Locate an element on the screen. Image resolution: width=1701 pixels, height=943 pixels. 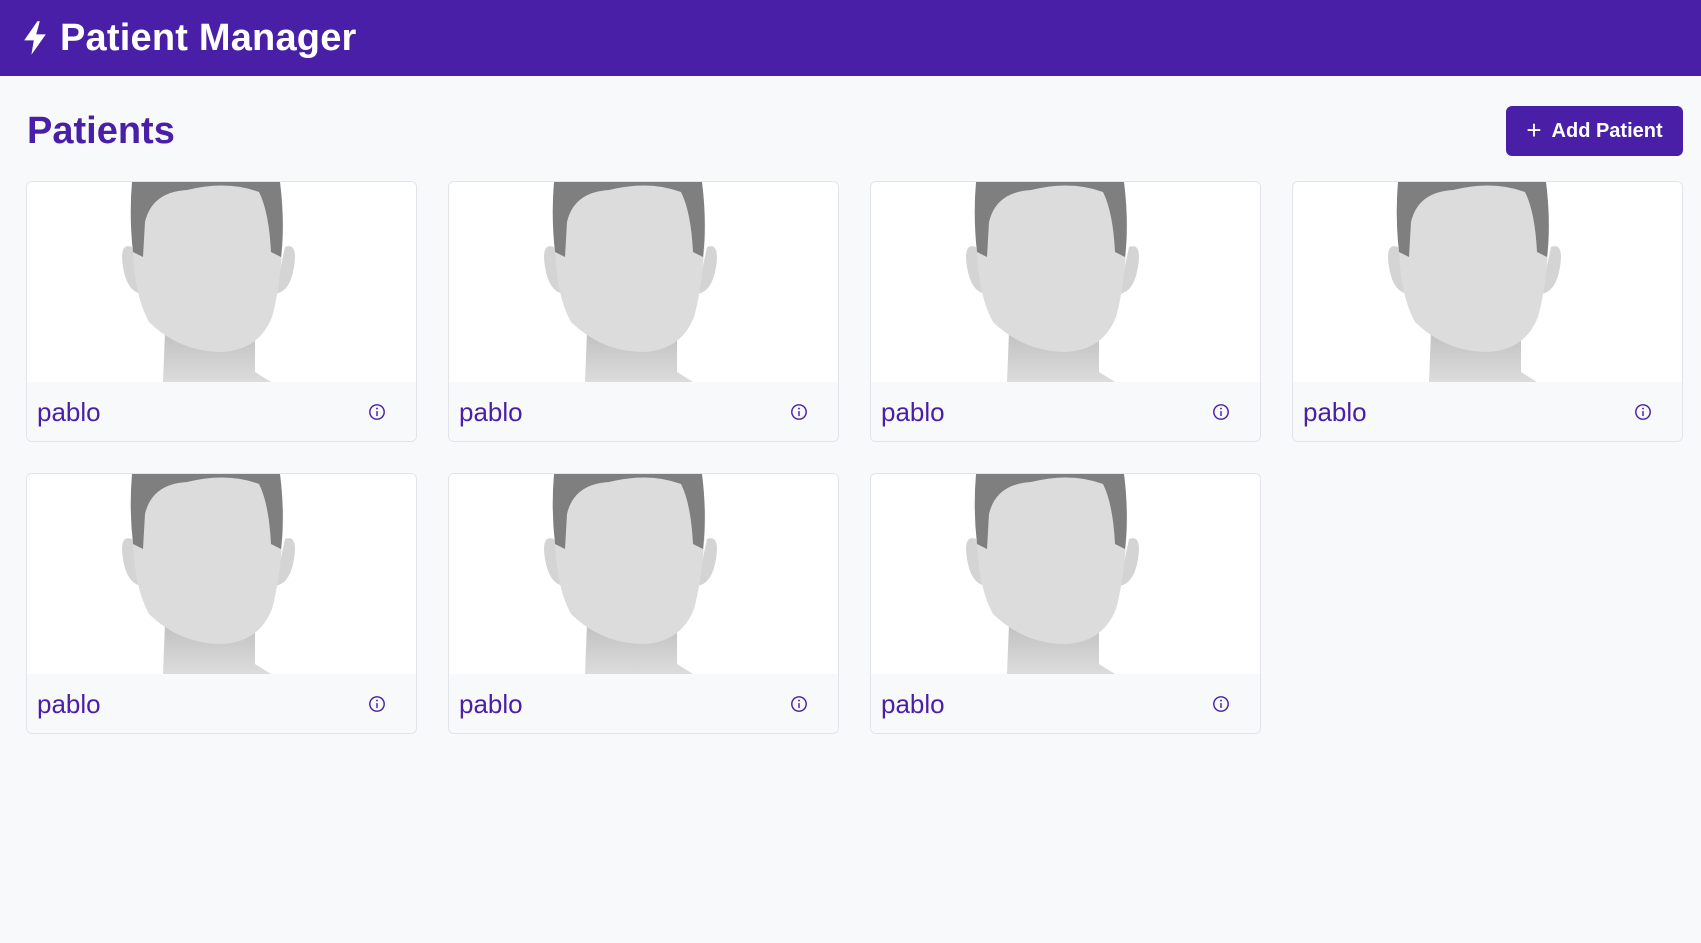
app-title: Patient Manager is located at coordinates (208, 37).